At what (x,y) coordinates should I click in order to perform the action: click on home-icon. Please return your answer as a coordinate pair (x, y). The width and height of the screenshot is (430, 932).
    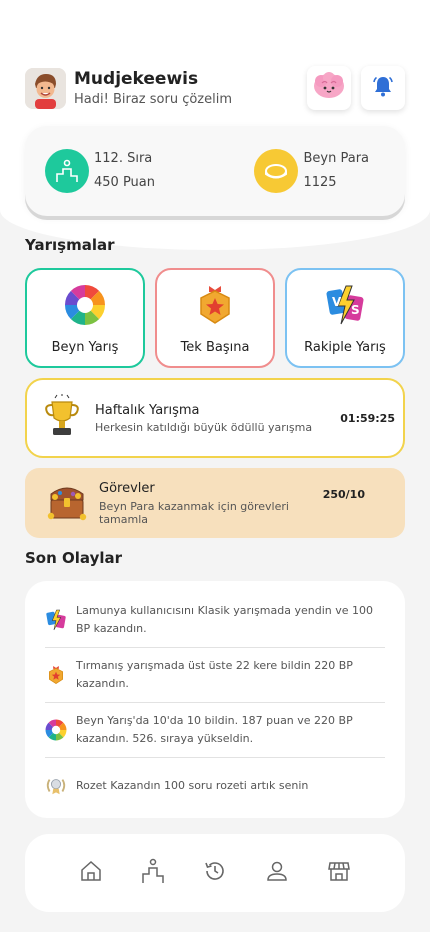
    Looking at the image, I should click on (91, 873).